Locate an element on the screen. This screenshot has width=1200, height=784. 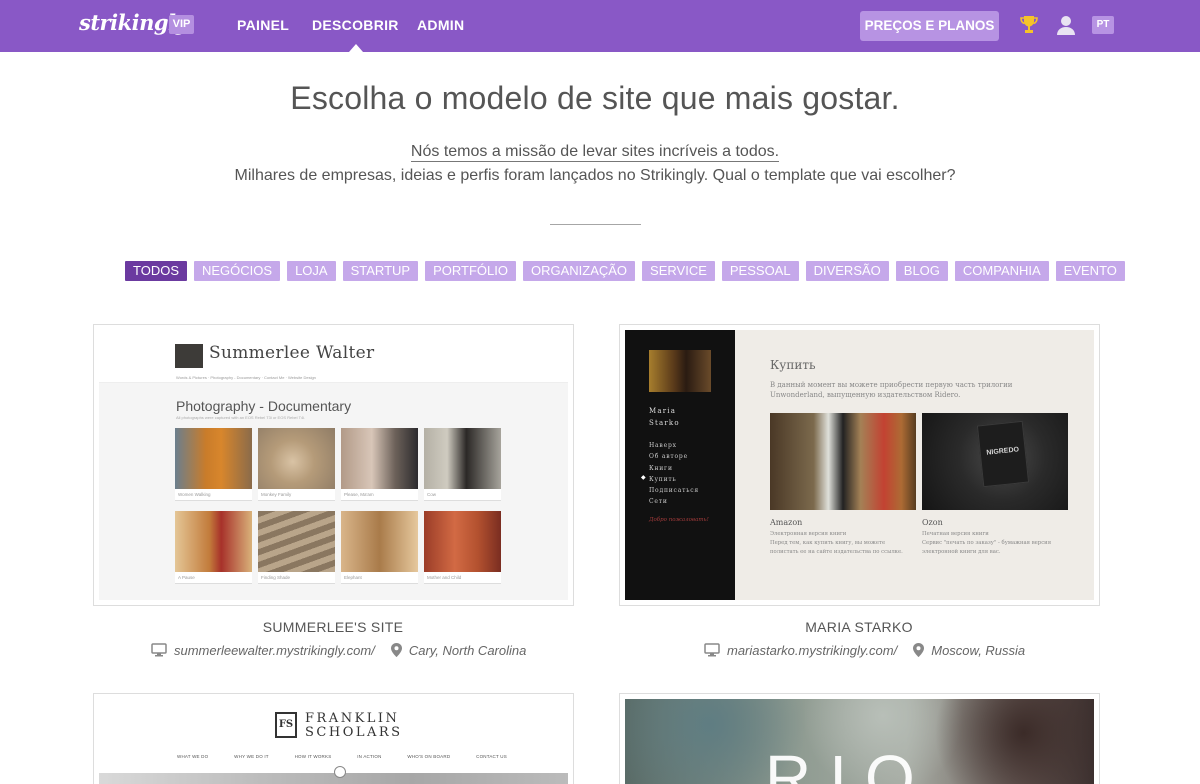
photo-thumbnail: Monkey Family is located at coordinates (296, 464).